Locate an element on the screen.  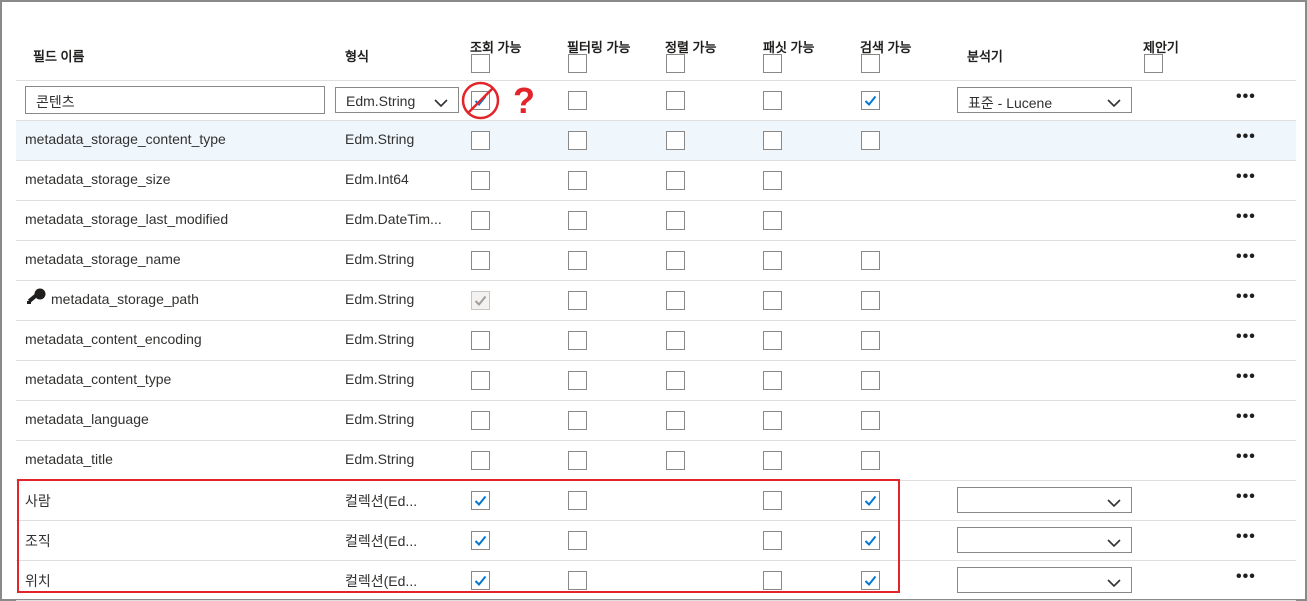
field-name: metadata_storage_last_modified is located at coordinates (127, 219).